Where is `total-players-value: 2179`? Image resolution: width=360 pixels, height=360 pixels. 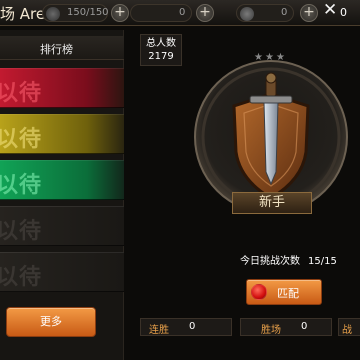
total-players-value: 2179 is located at coordinates (161, 56).